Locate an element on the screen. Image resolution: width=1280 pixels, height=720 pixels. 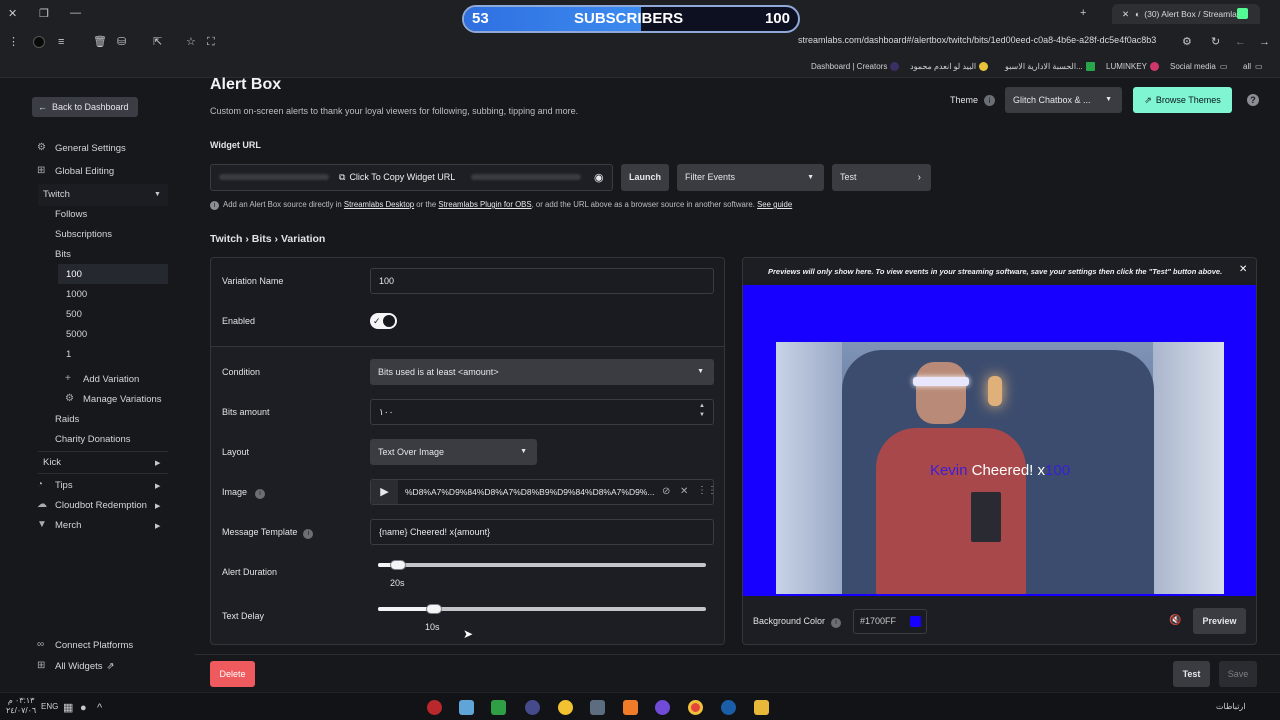
forward-icon: ← is located at coordinates (1240, 42).